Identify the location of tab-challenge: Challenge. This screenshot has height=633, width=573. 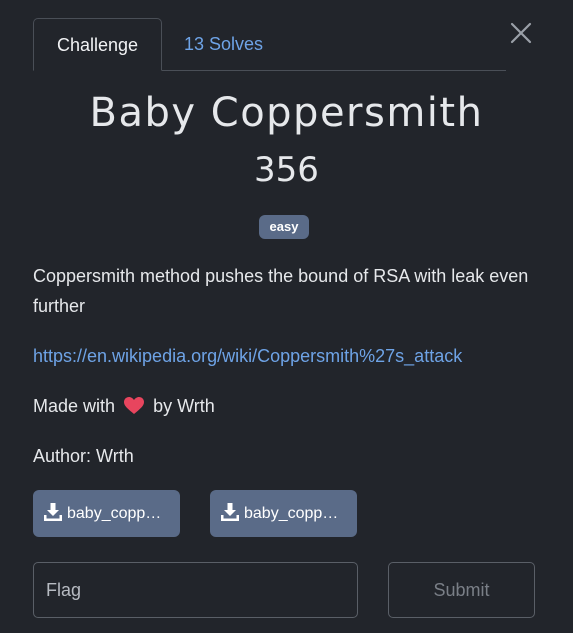
(97, 44).